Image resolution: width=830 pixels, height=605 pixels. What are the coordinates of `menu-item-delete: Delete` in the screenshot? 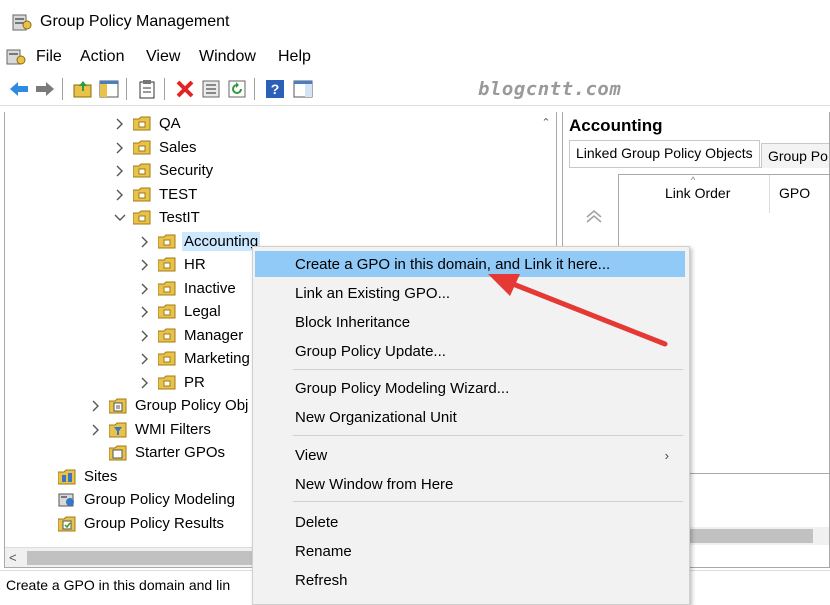 It's located at (470, 522).